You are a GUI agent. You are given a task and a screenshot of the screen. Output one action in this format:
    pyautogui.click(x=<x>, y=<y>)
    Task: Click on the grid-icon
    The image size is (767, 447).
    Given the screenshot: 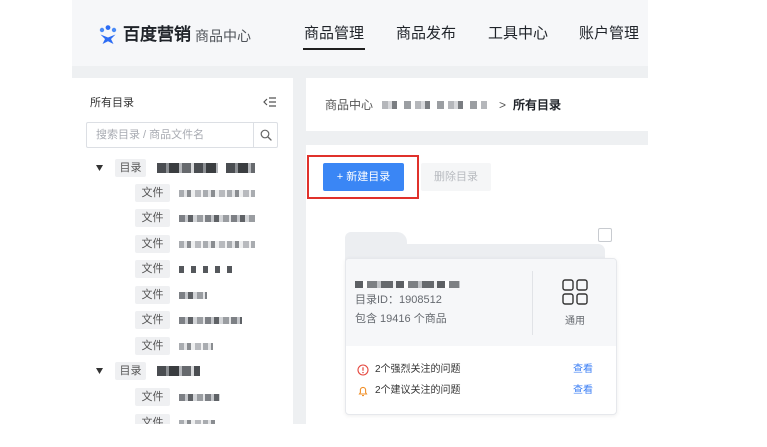 What is the action you would take?
    pyautogui.click(x=575, y=292)
    